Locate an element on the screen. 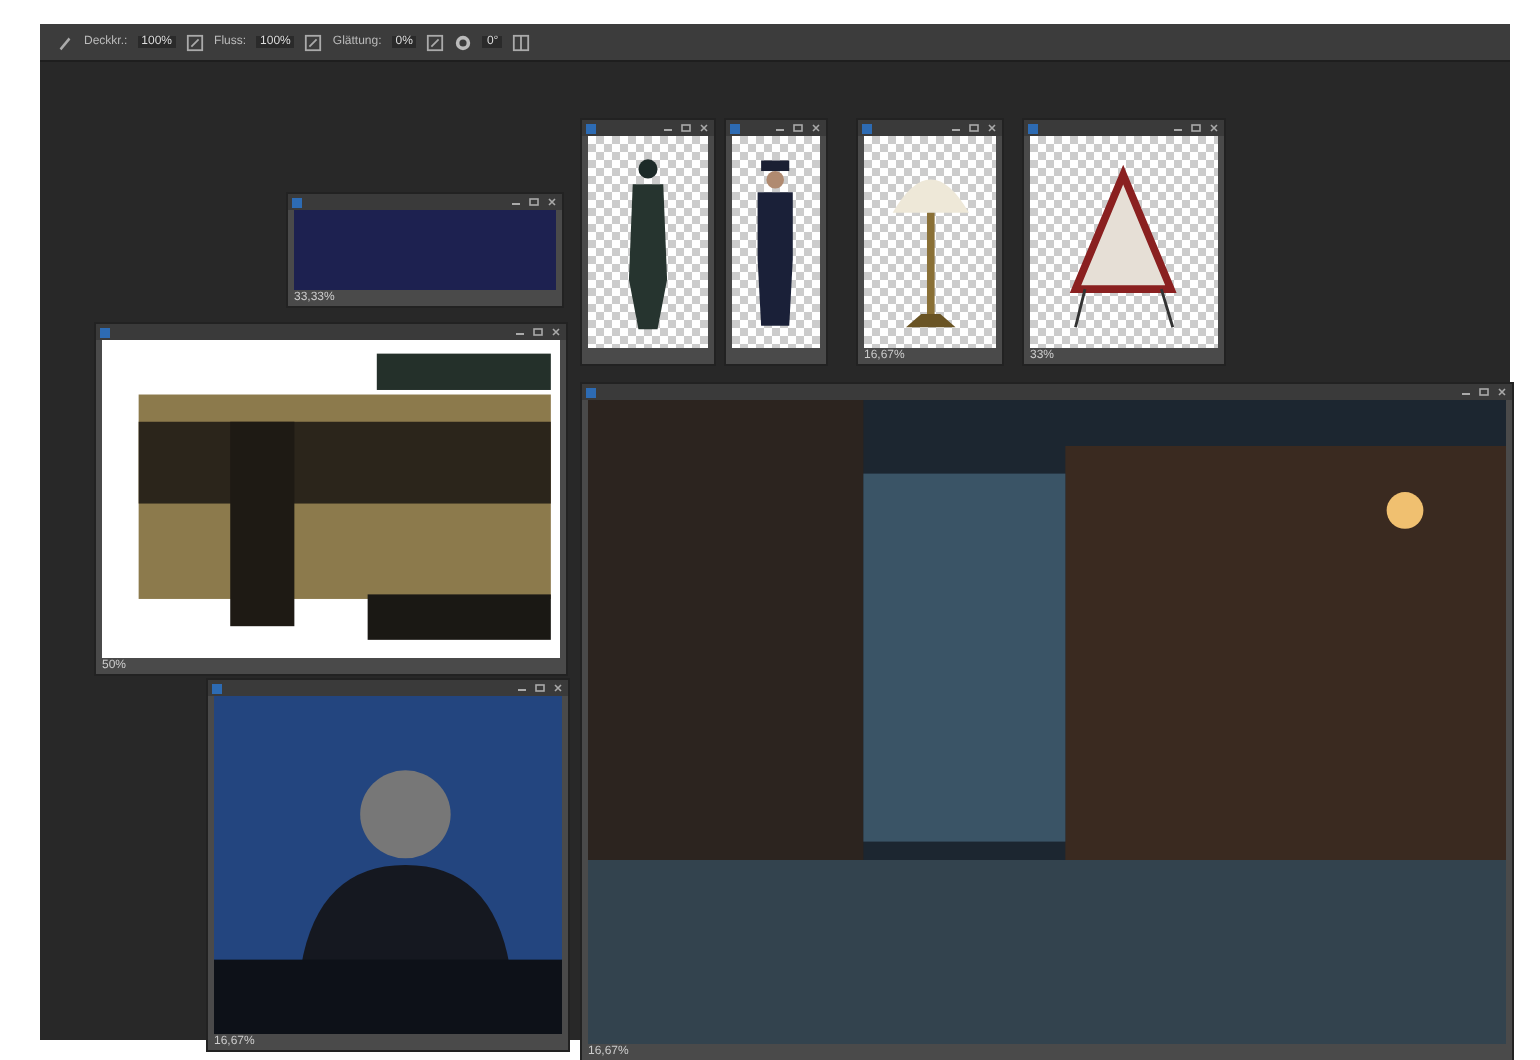  symmetry-icon is located at coordinates (521, 42).